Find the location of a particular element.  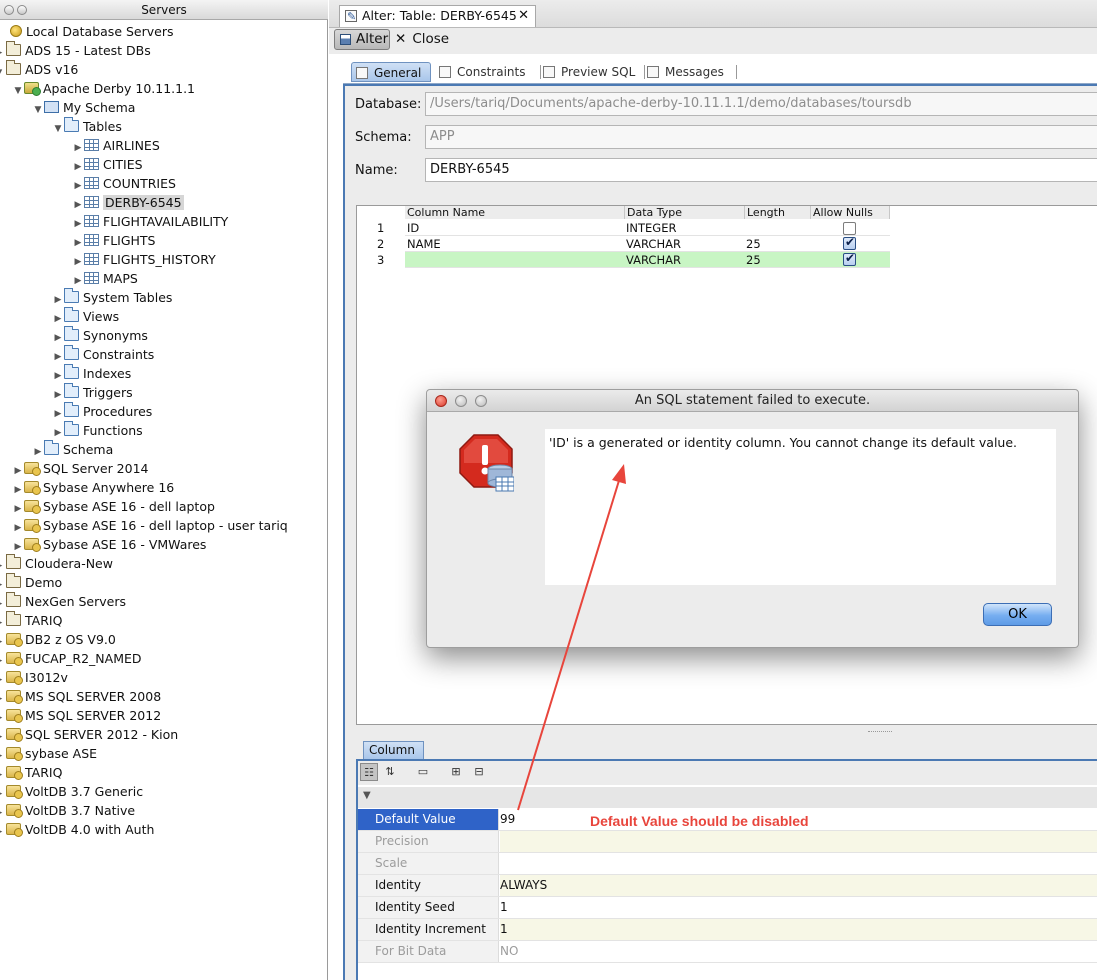

tree-item: ▶ Sybase ASE 16 - VMWares is located at coordinates (109, 544).